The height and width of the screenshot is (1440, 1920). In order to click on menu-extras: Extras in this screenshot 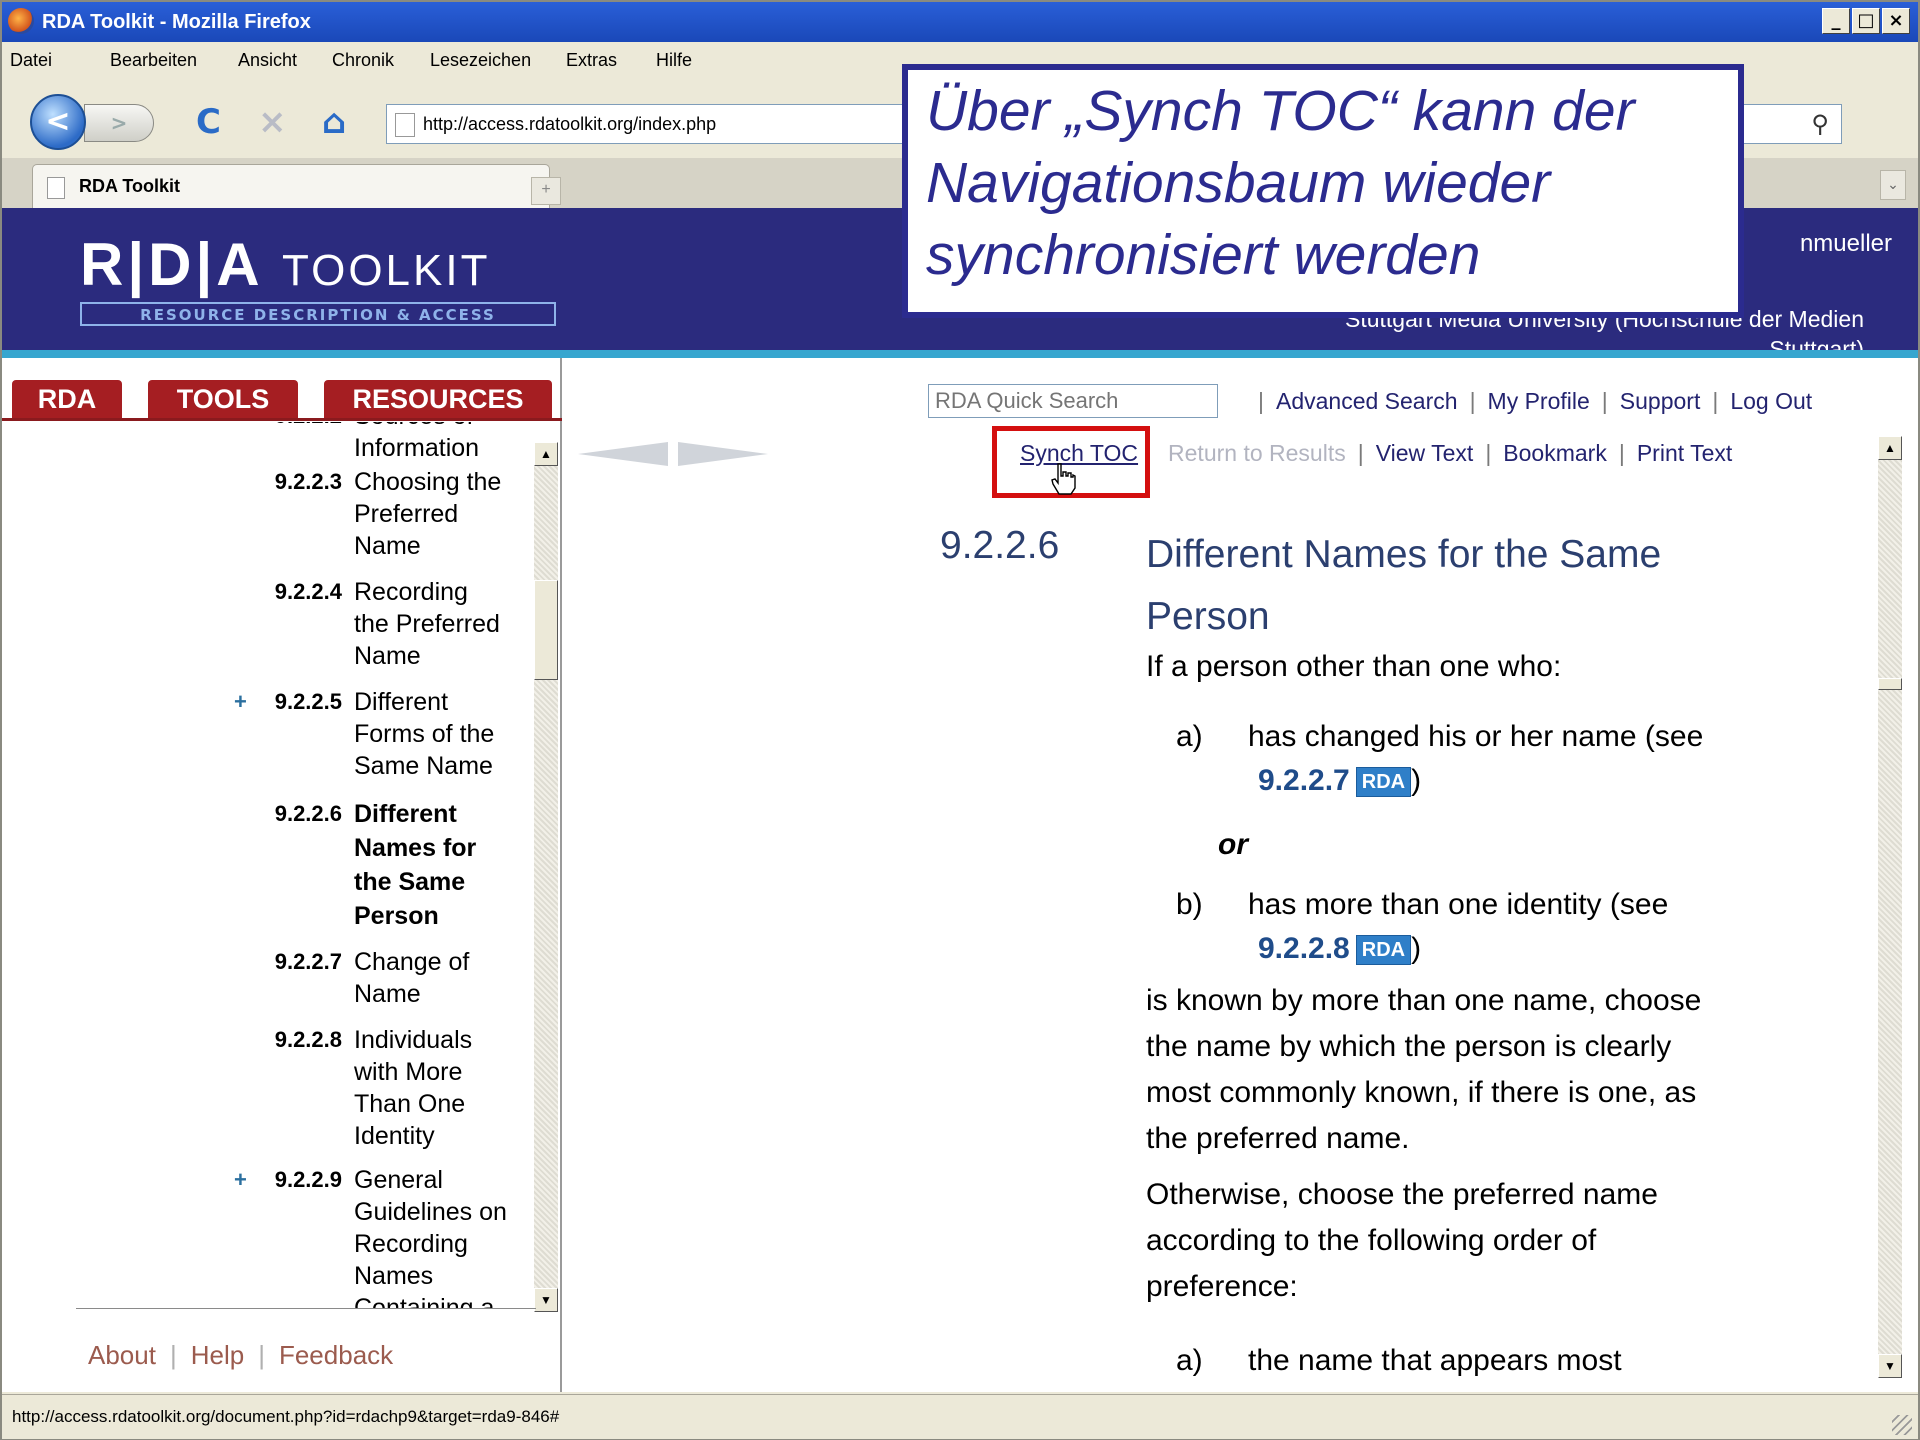, I will do `click(591, 60)`.